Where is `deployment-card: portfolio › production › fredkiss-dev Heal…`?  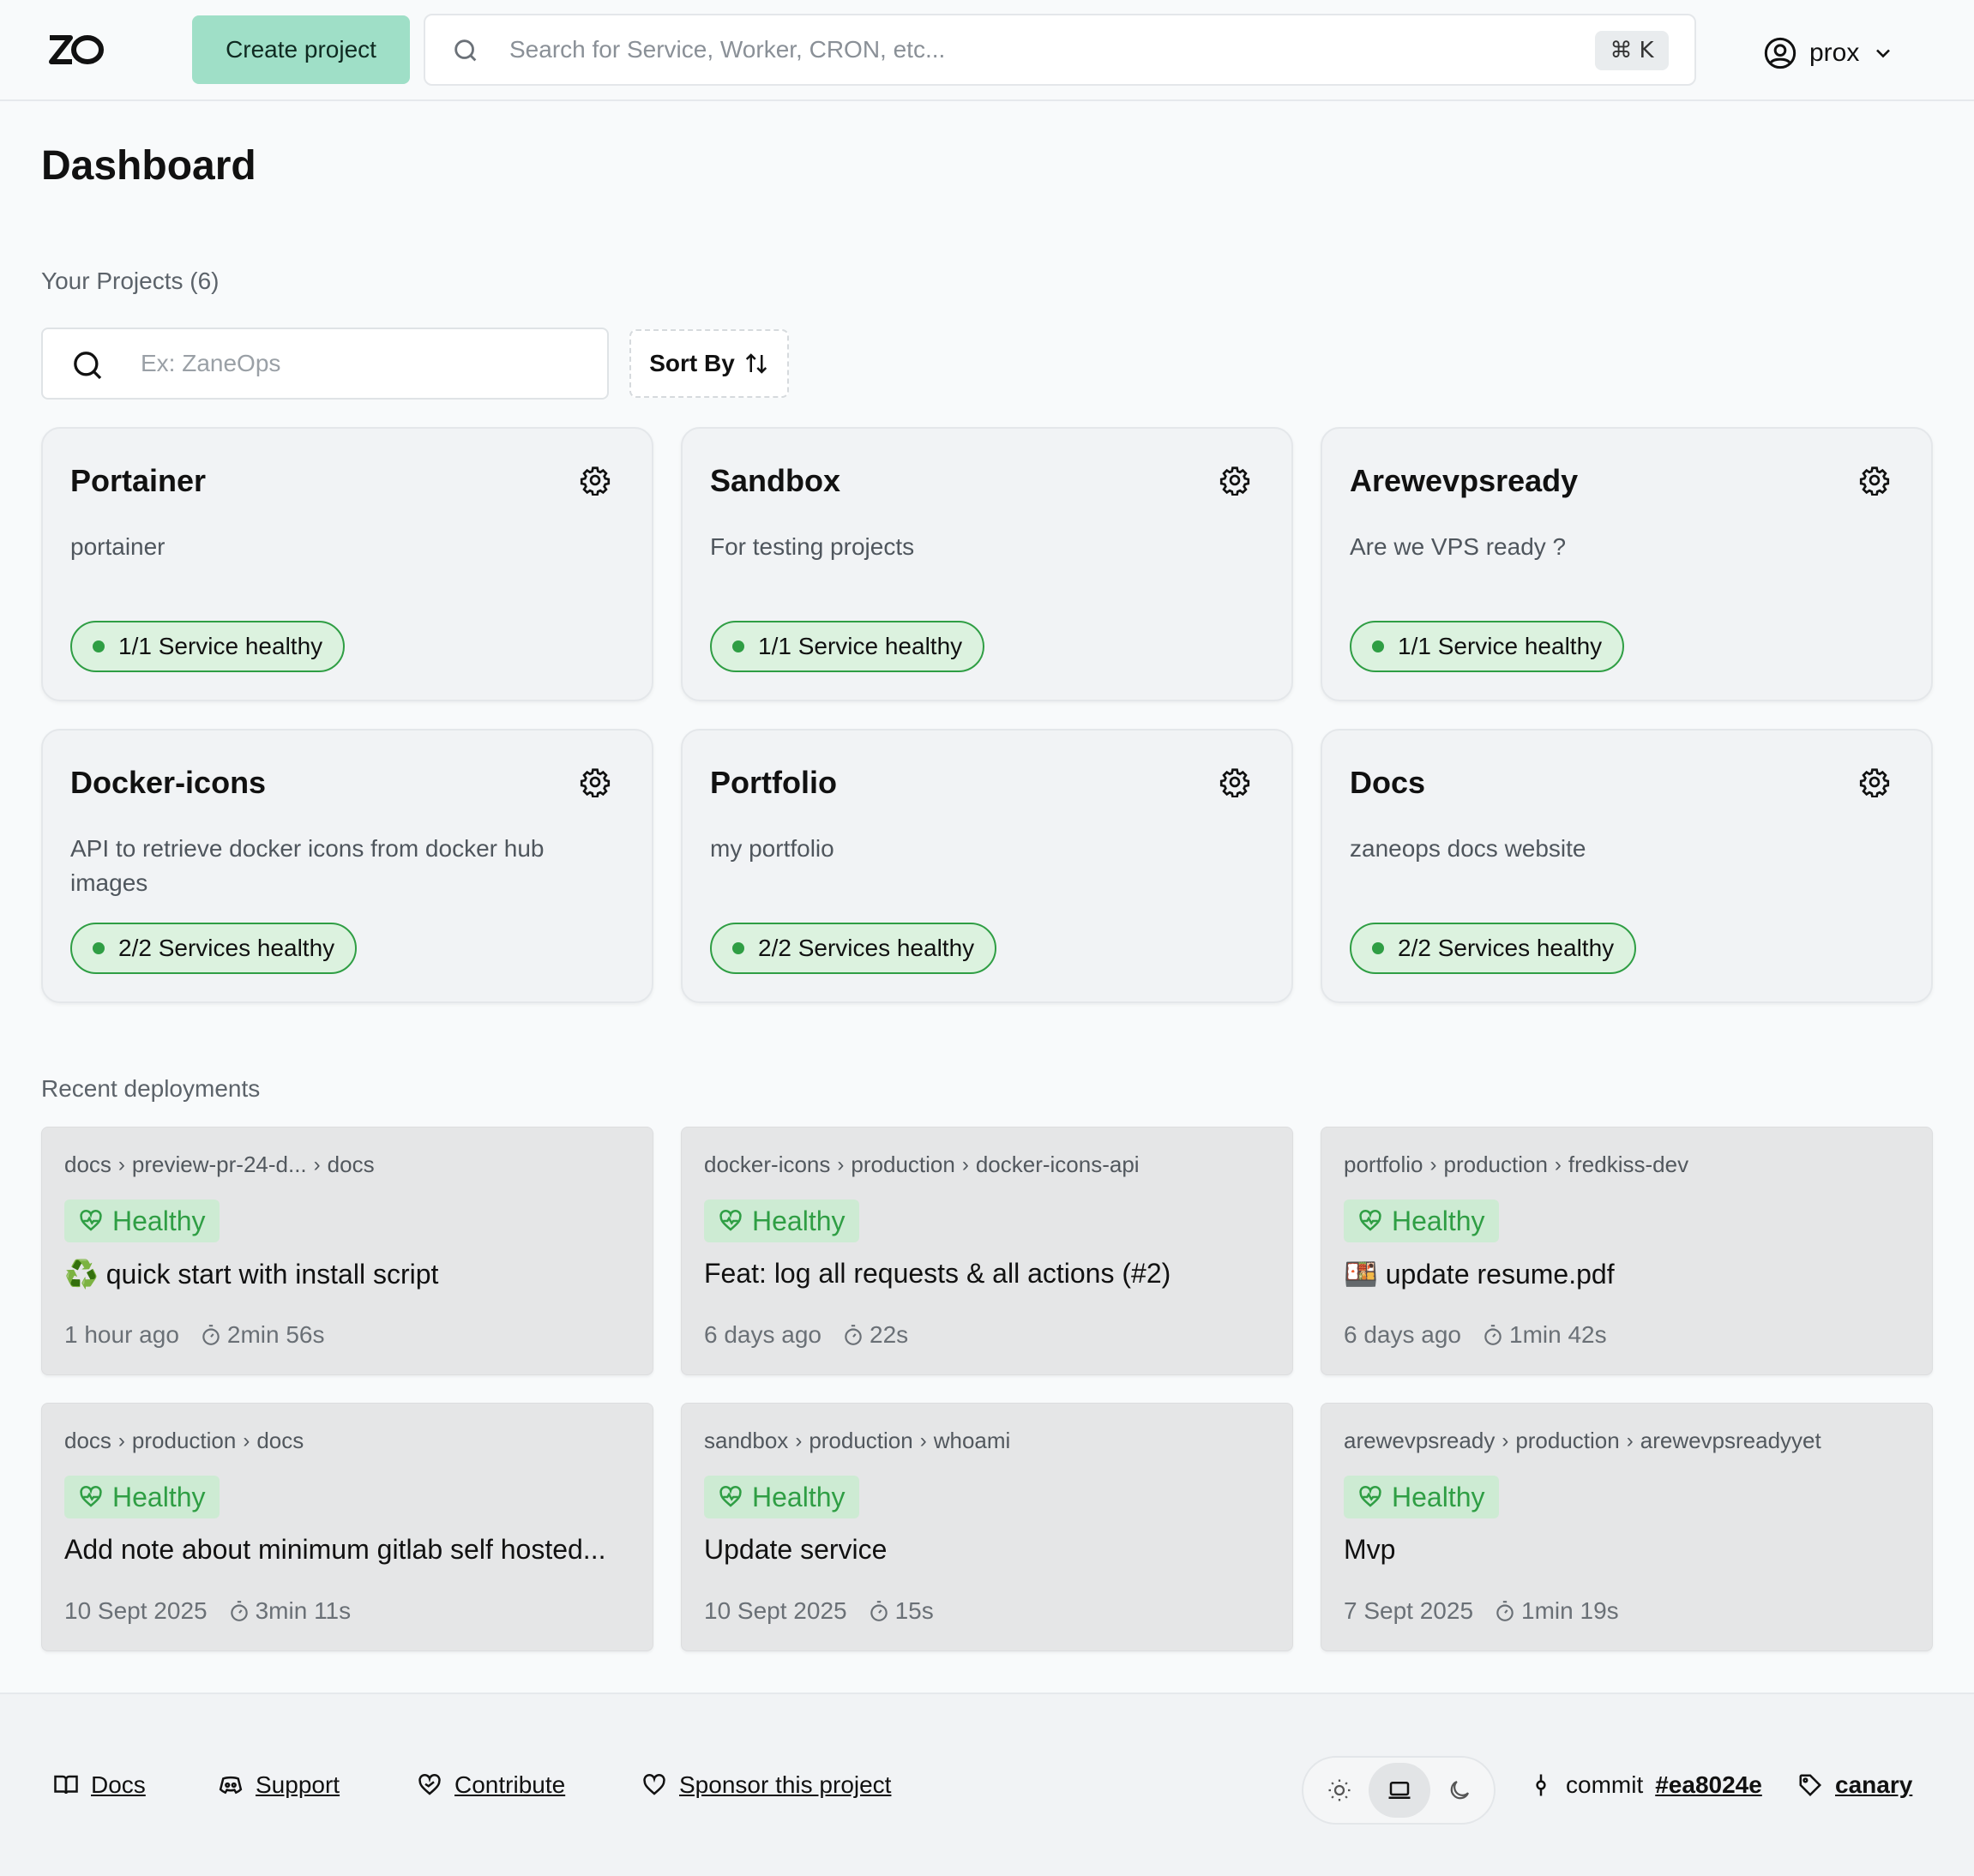
deployment-card: portfolio › production › fredkiss-dev Heal… is located at coordinates (1627, 1251).